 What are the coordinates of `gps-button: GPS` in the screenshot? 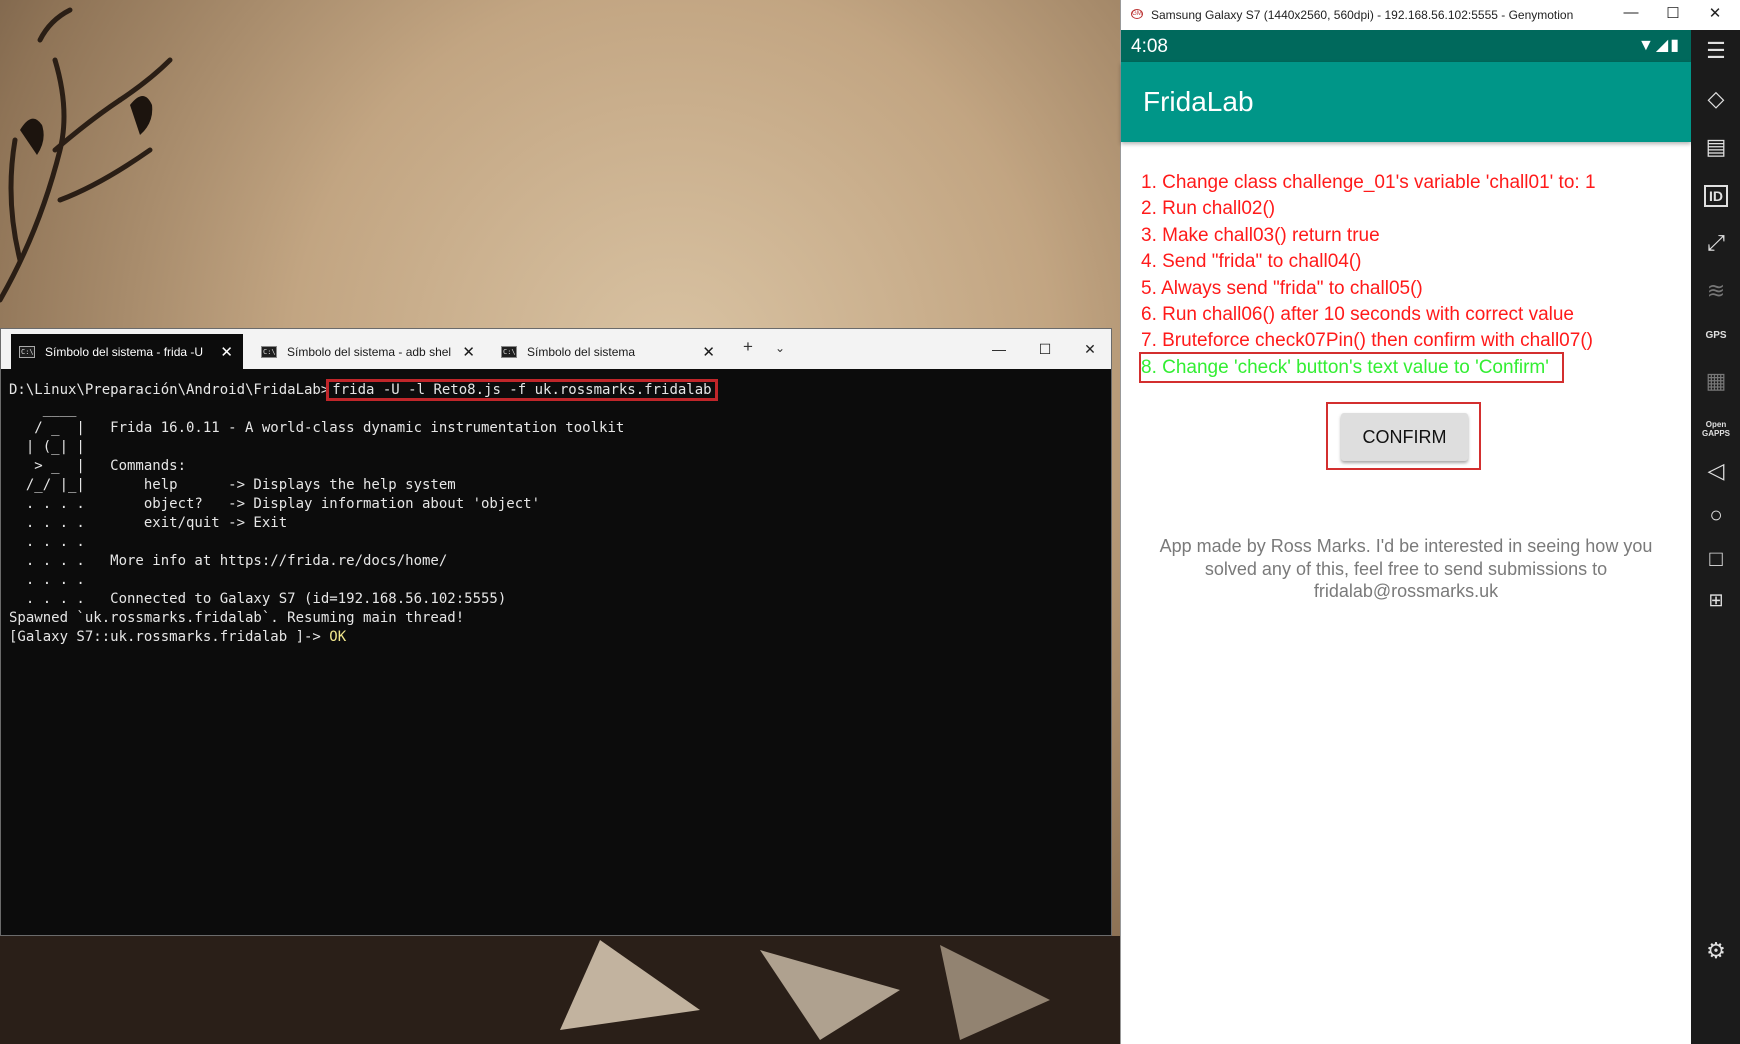 It's located at (1715, 335).